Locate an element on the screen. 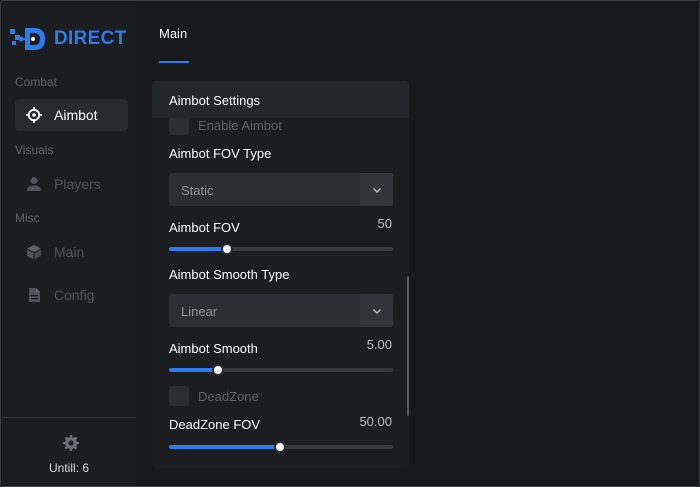 The image size is (700, 487). enable-aimbot-label: Enable Aimbot is located at coordinates (240, 125).